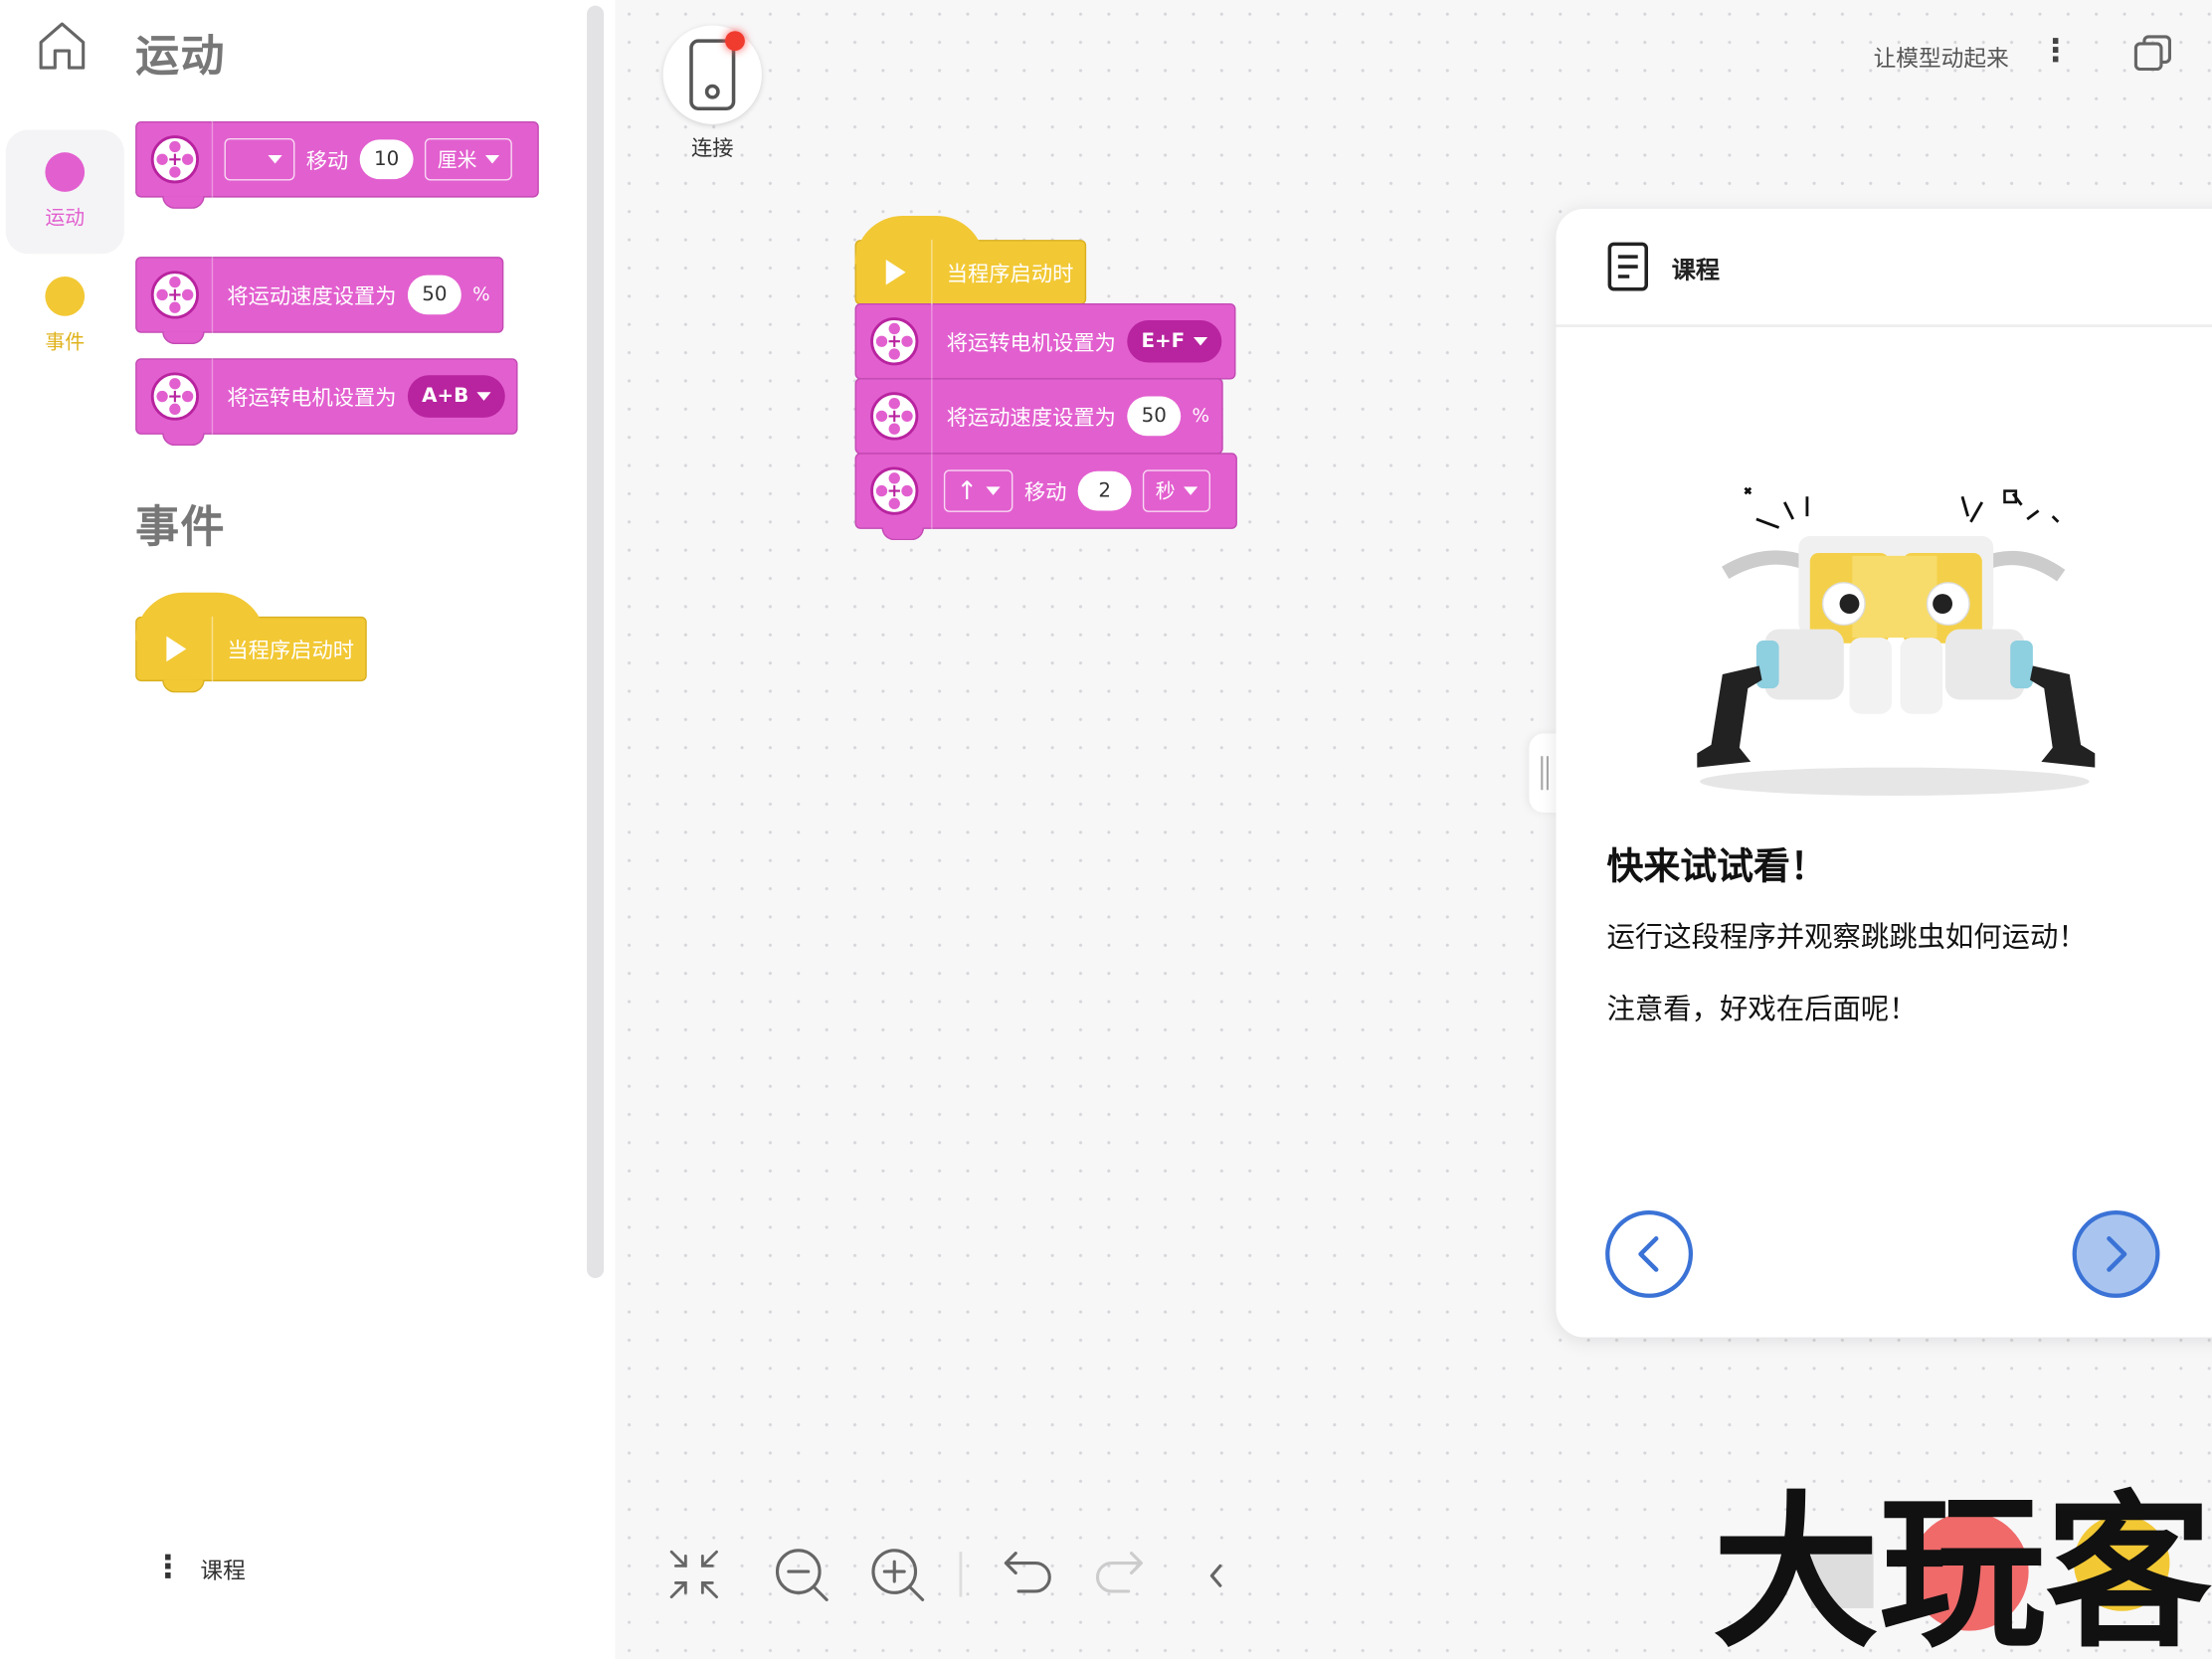 The height and width of the screenshot is (1659, 2212). What do you see at coordinates (2055, 54) in the screenshot?
I see `more-icon: ⋮` at bounding box center [2055, 54].